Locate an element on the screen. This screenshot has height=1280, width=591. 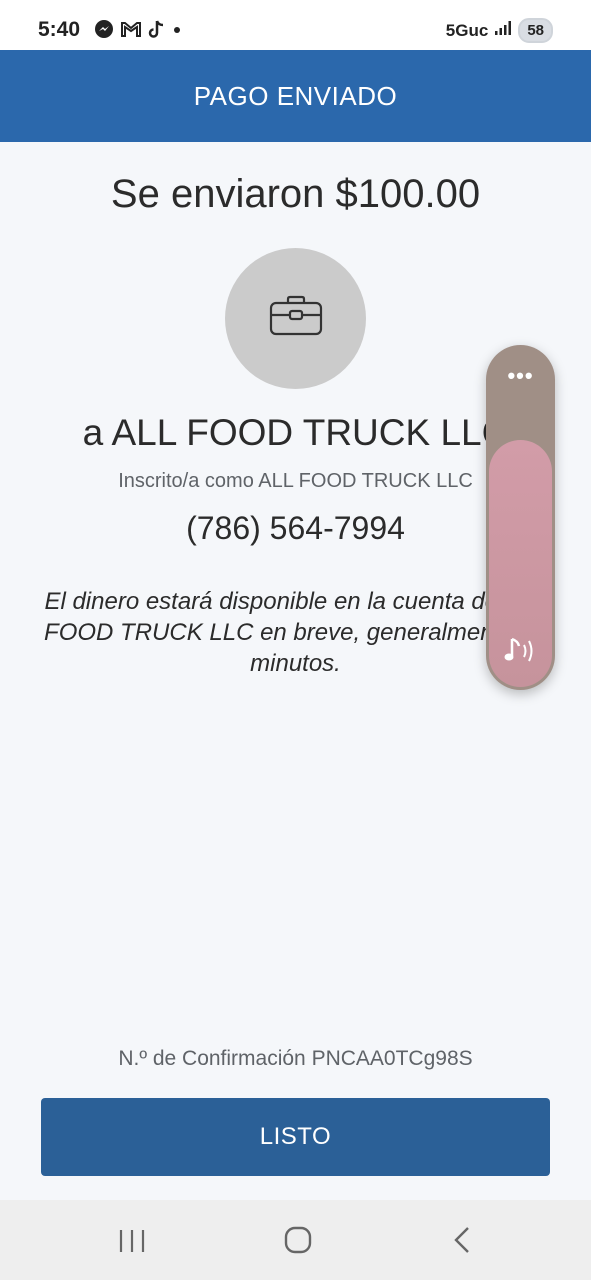
briefcase-icon is located at coordinates (296, 318).